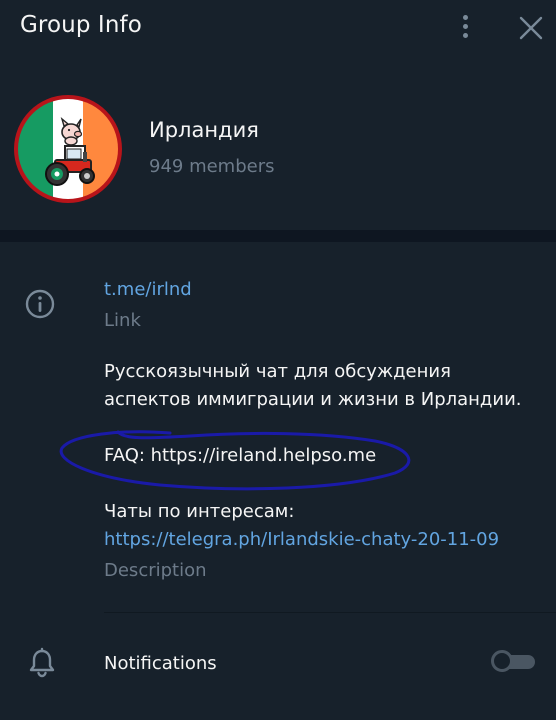 The image size is (556, 720). I want to click on toggle-knob, so click(502, 661).